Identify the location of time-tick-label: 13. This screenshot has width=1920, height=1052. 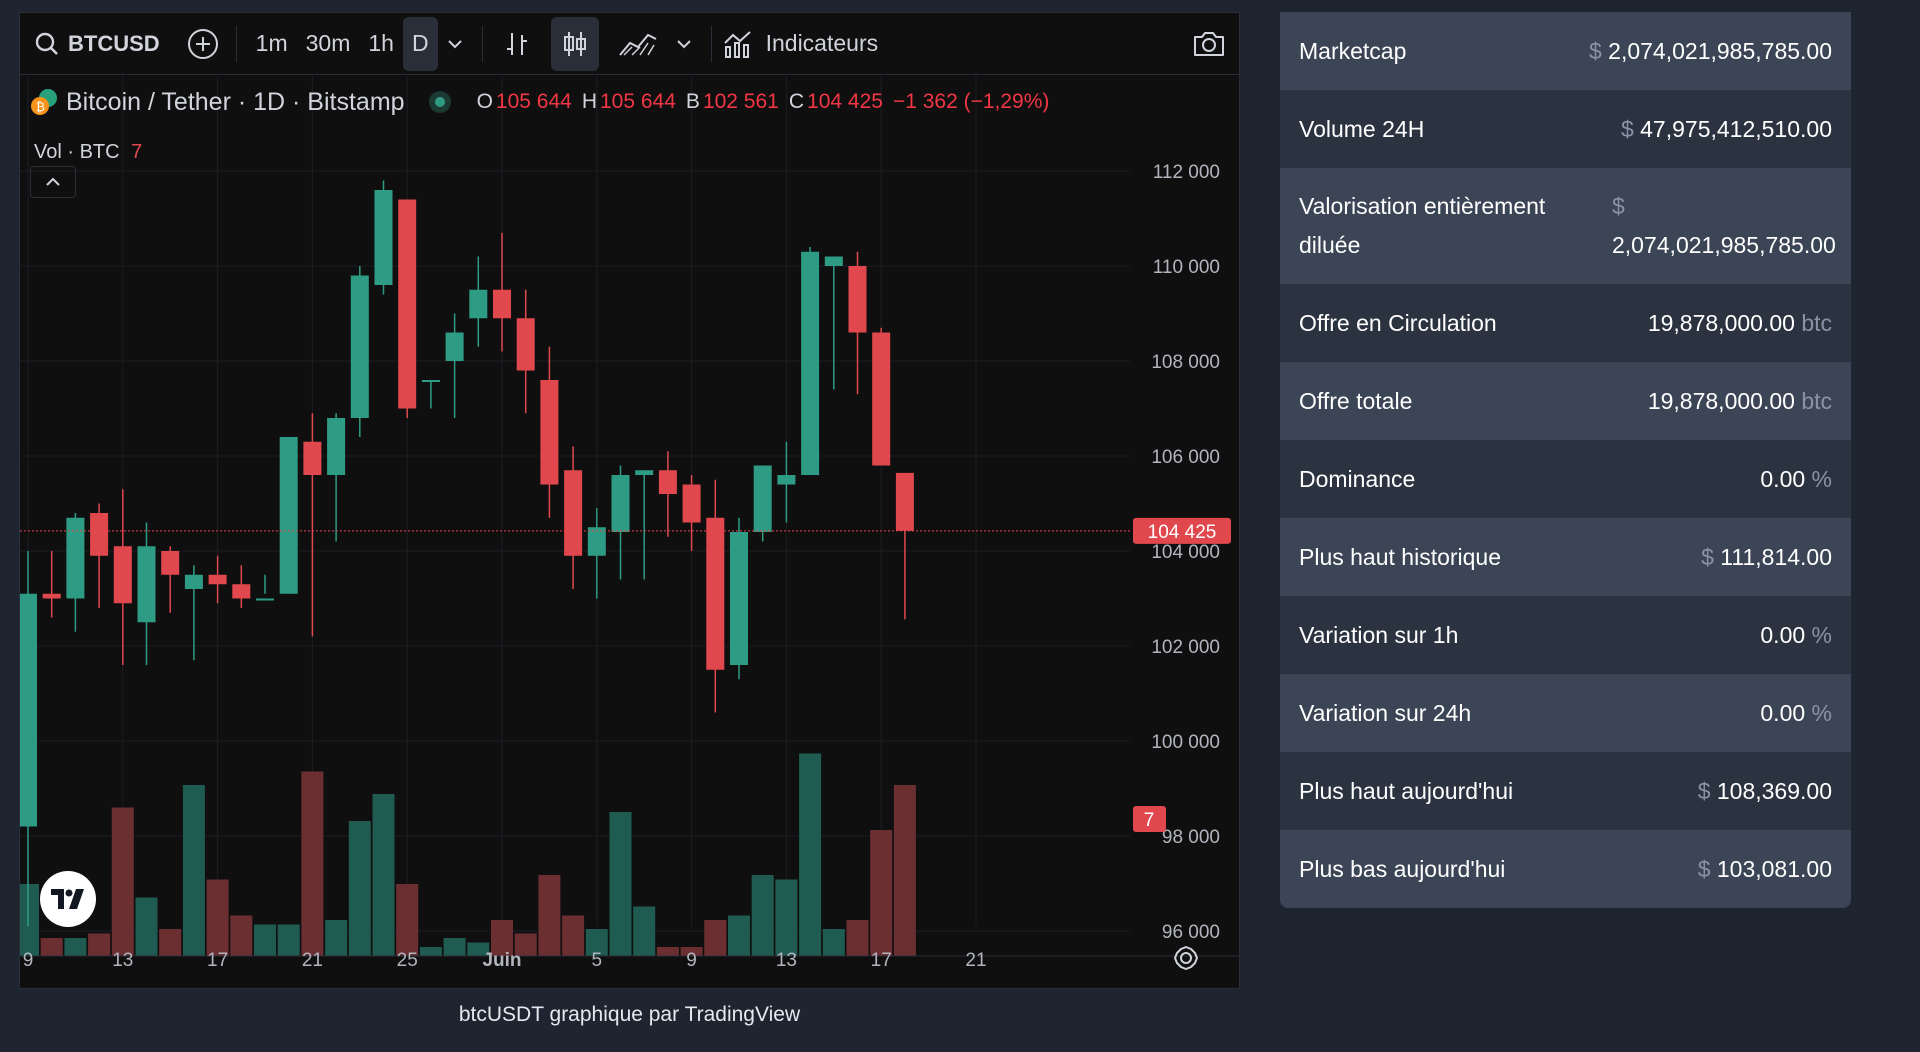
(122, 960).